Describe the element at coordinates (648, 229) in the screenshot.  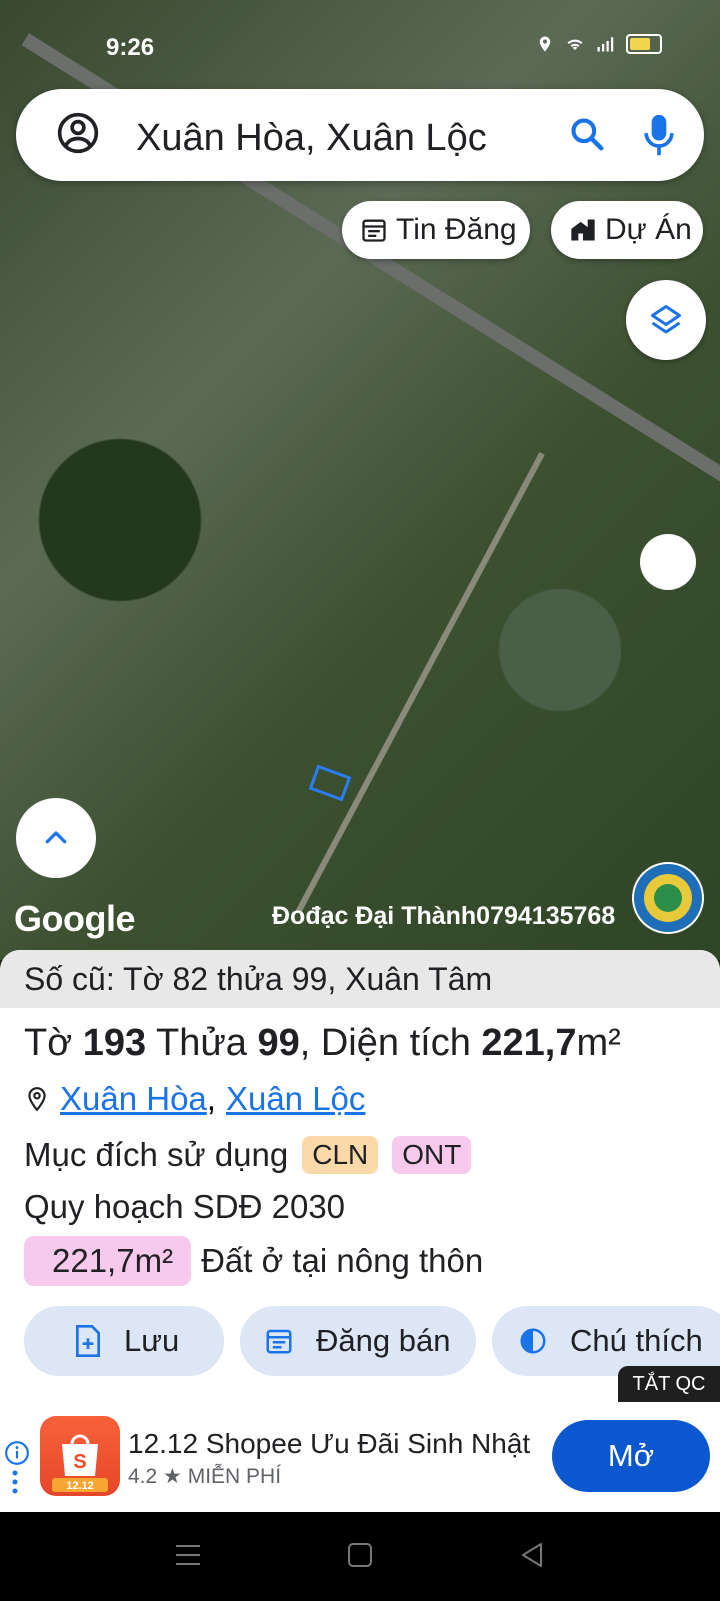
I see `project-chip-label: Dự Án` at that location.